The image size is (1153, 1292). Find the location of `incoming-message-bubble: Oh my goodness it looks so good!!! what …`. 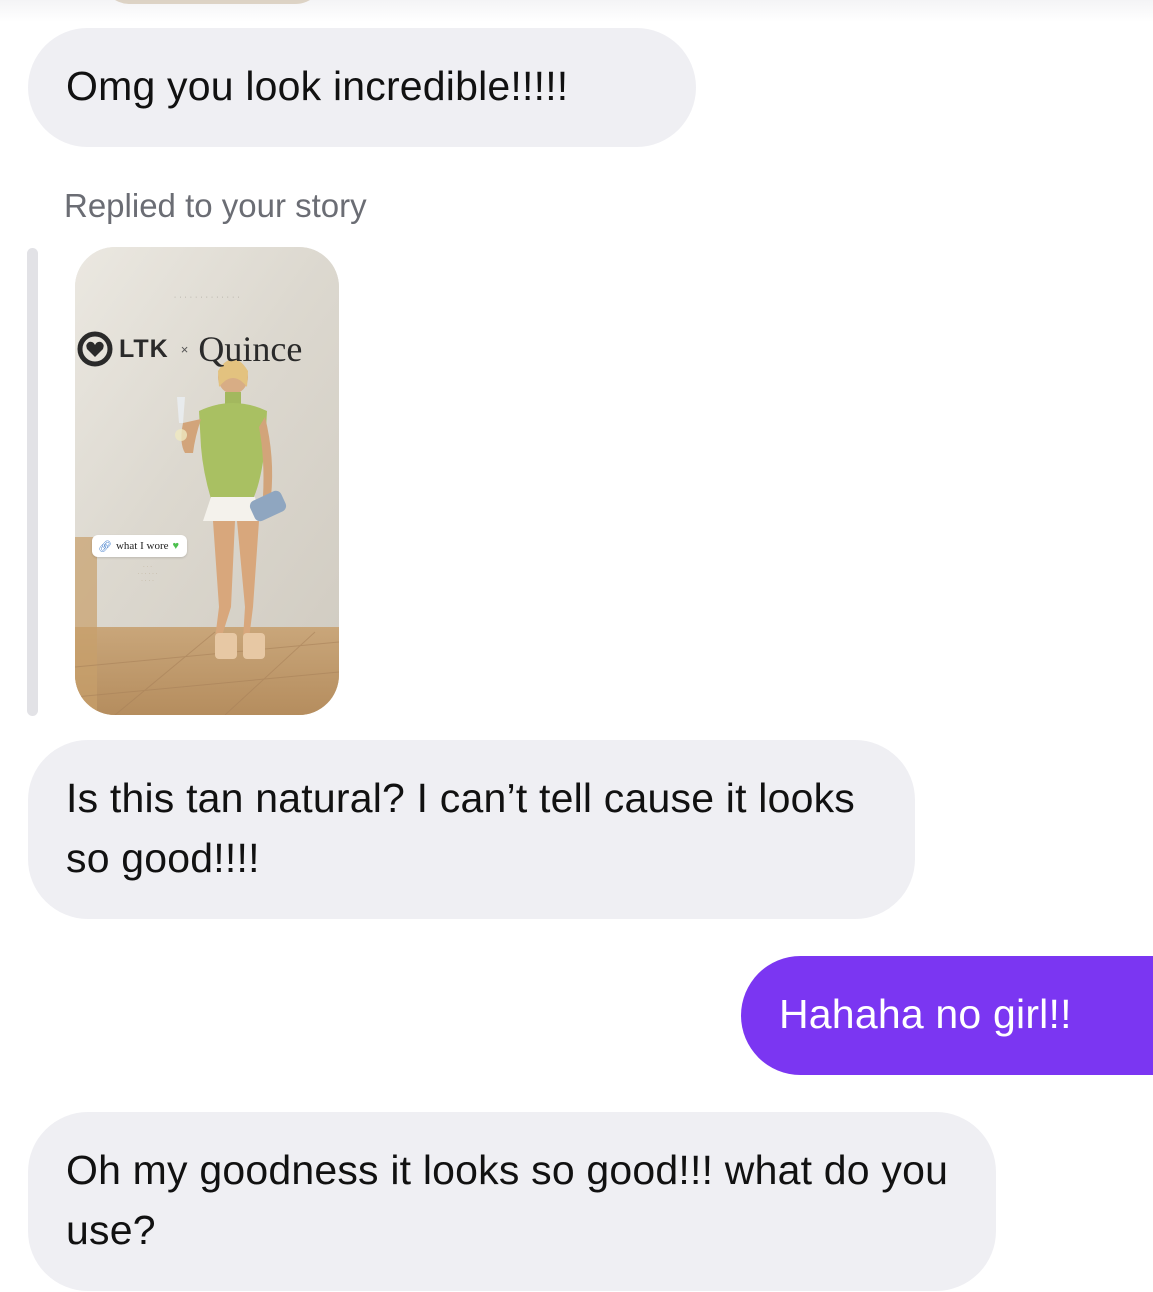

incoming-message-bubble: Oh my goodness it looks so good!!! what … is located at coordinates (512, 1201).